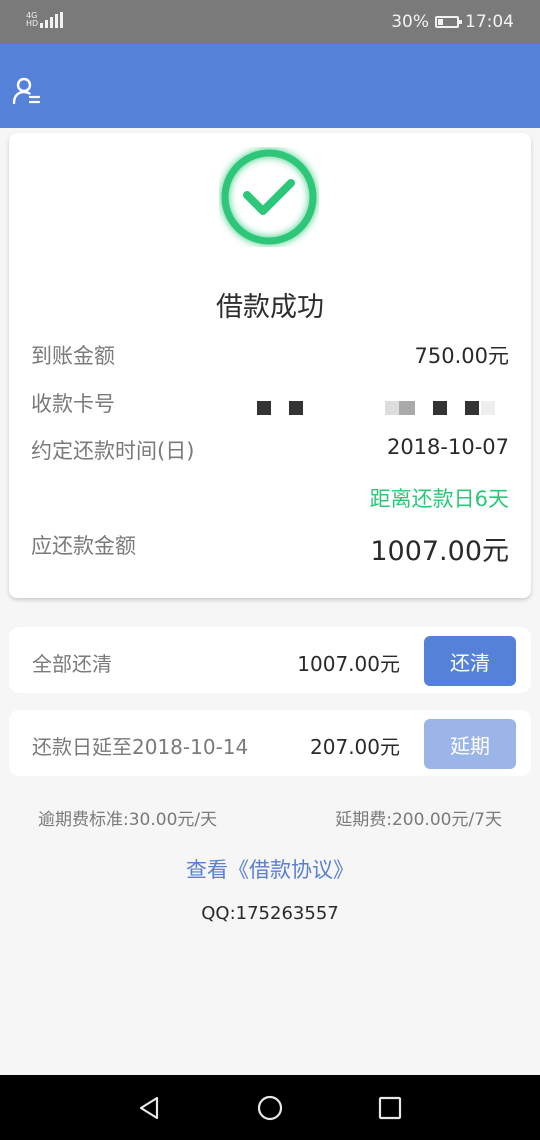 The height and width of the screenshot is (1140, 540). What do you see at coordinates (73, 404) in the screenshot?
I see `card-number-label: 收款卡号` at bounding box center [73, 404].